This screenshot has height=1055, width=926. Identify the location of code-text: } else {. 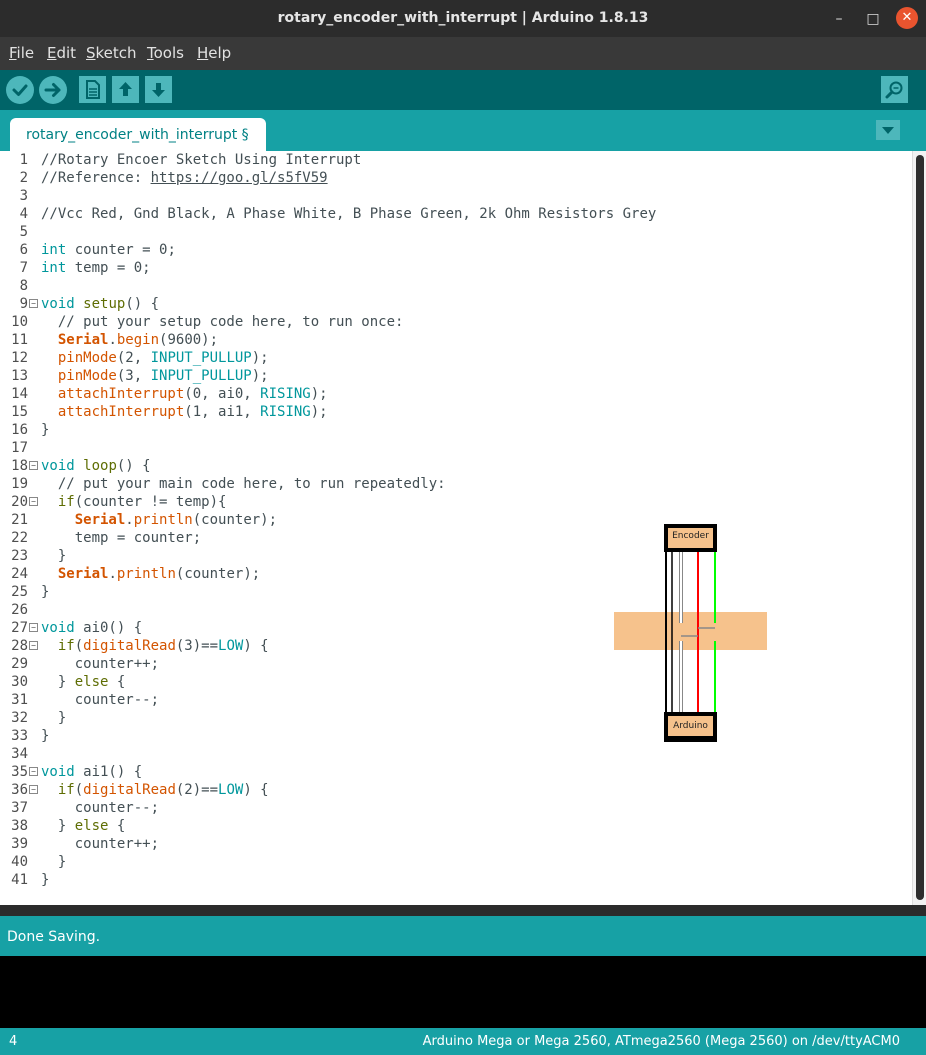
(83, 682).